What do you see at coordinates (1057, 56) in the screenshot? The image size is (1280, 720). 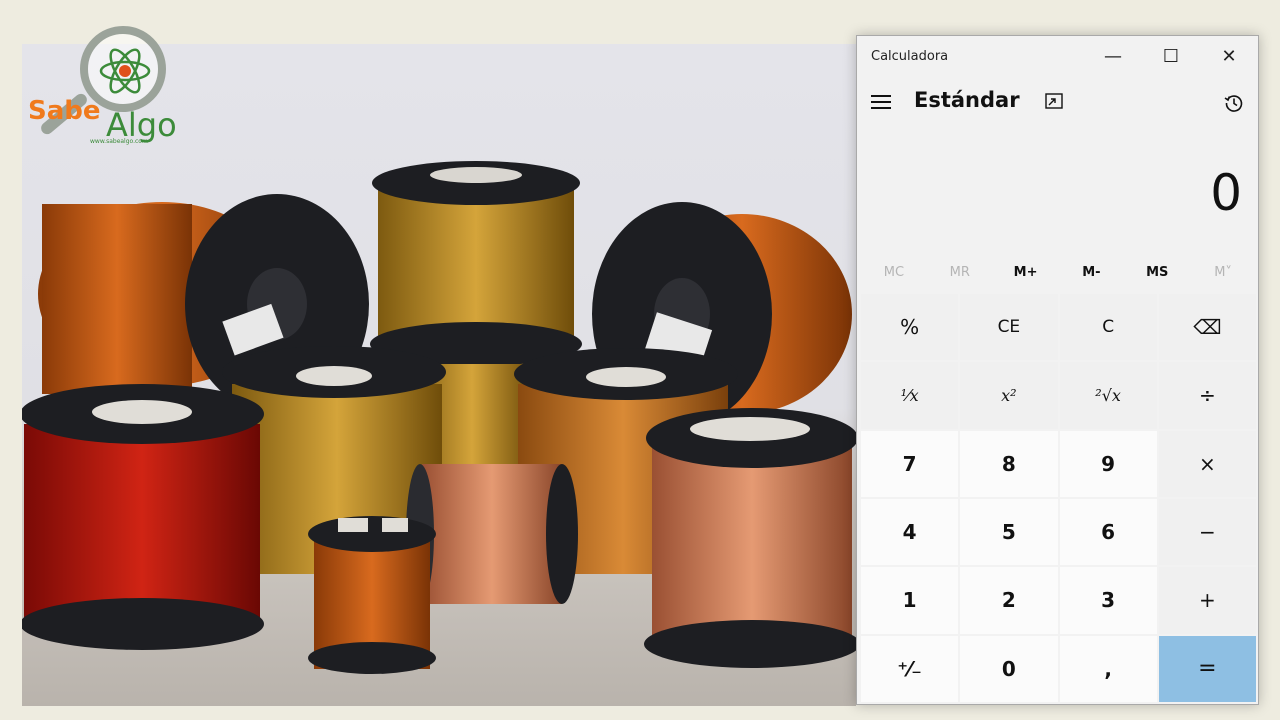 I see `title-bar: Calculadora — ☐ ✕` at bounding box center [1057, 56].